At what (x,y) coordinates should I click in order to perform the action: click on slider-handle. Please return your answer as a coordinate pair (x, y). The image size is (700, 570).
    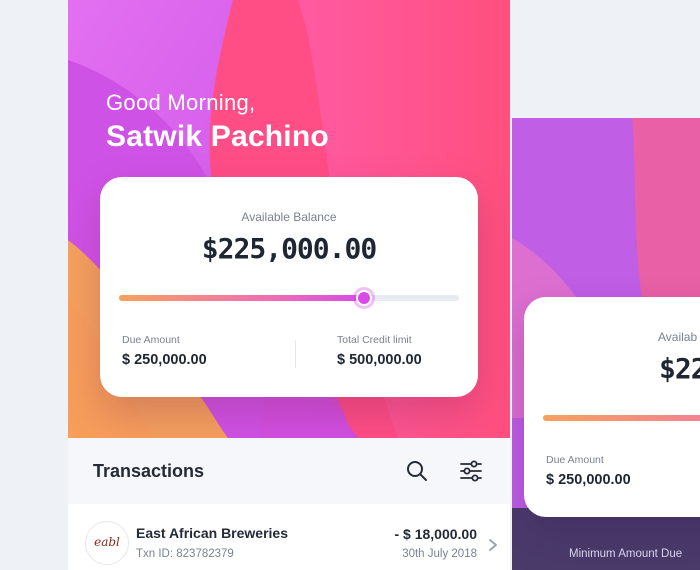
    Looking at the image, I should click on (363, 298).